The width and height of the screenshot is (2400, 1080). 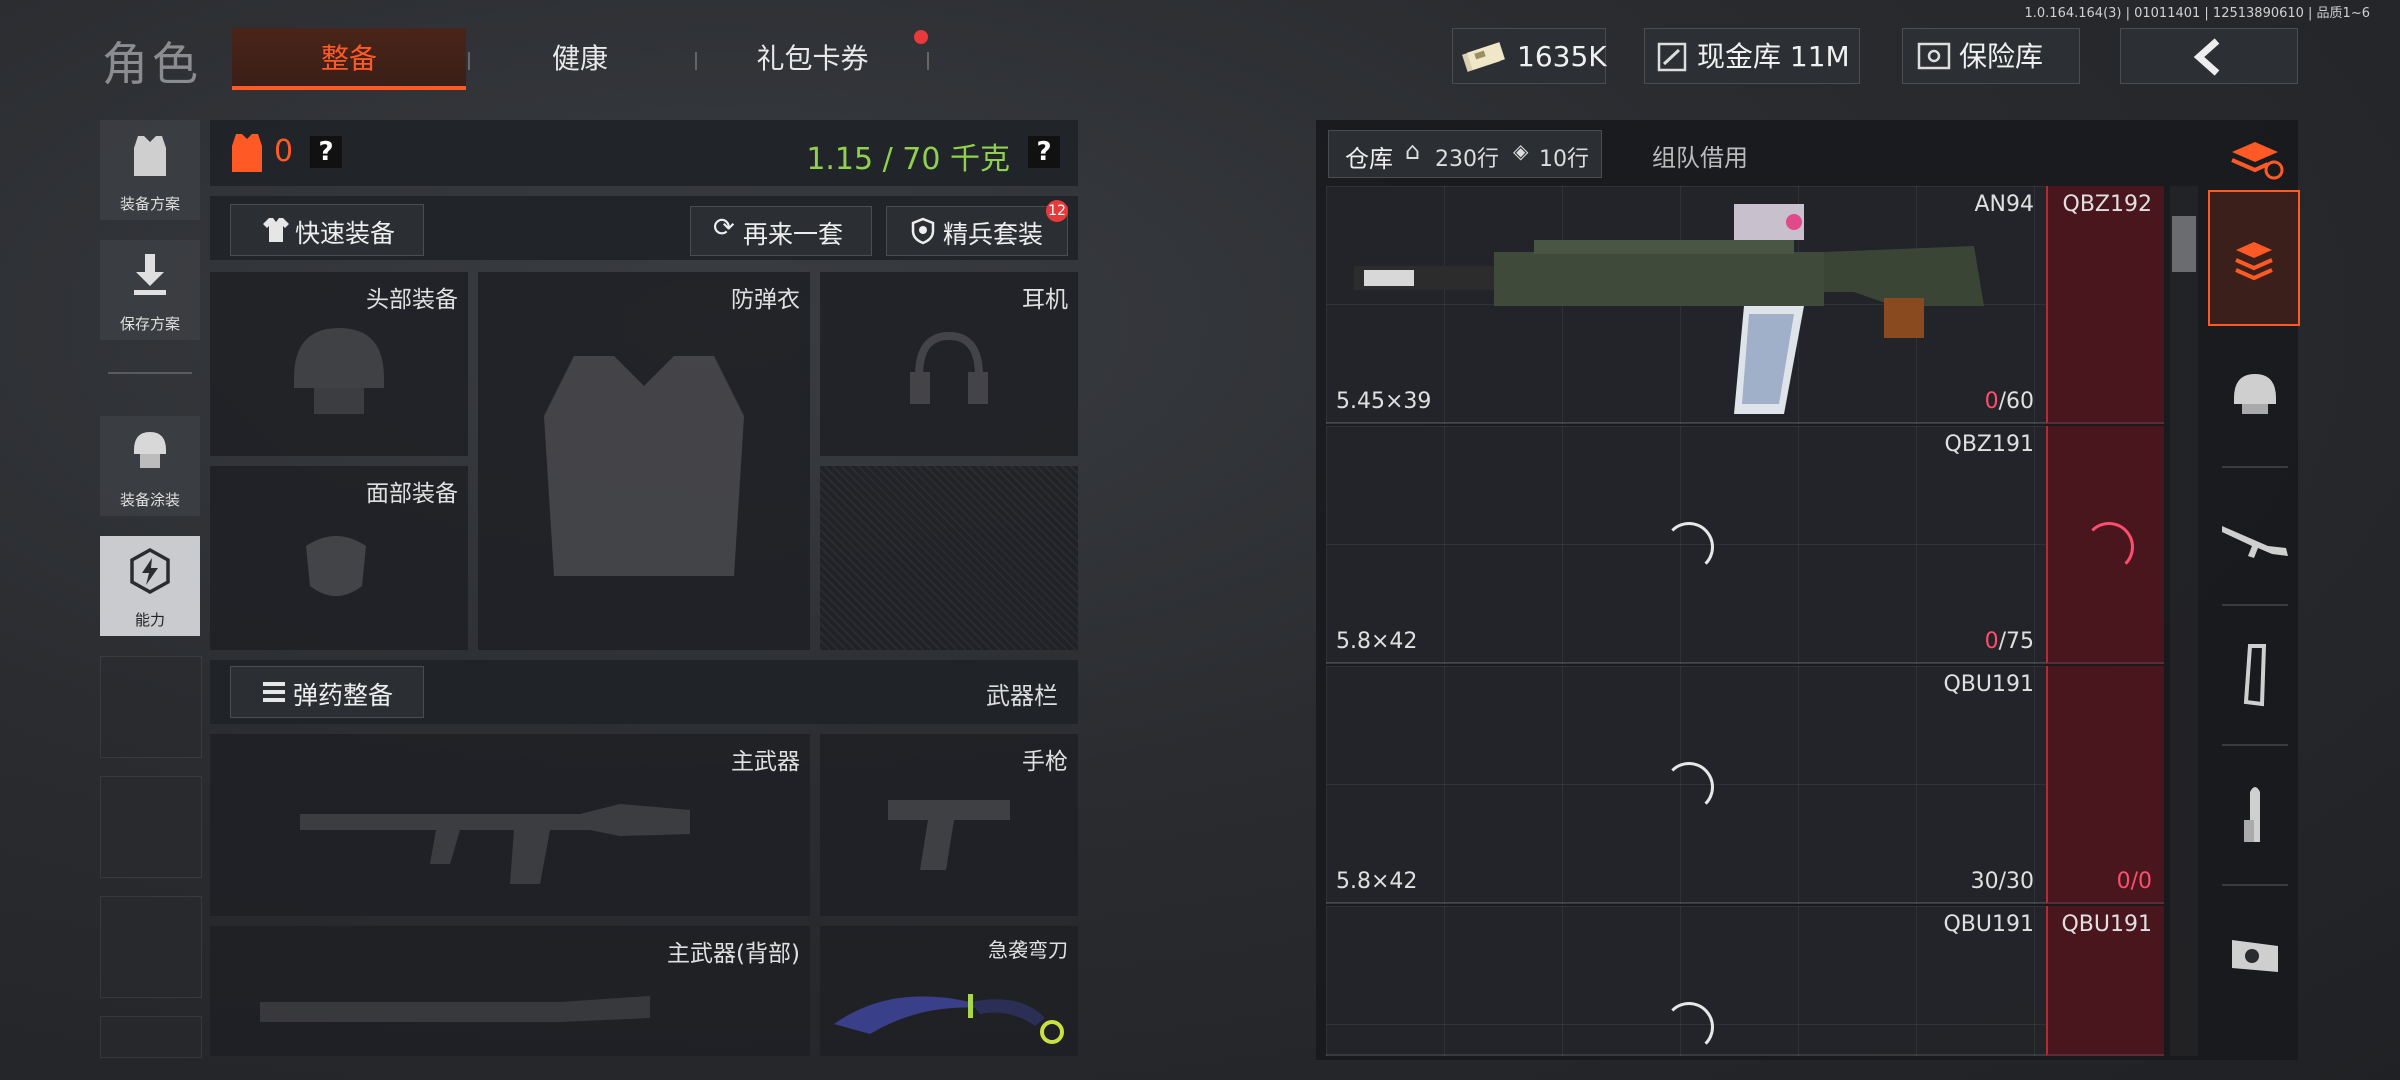 I want to click on filter-helmet-button, so click(x=2255, y=393).